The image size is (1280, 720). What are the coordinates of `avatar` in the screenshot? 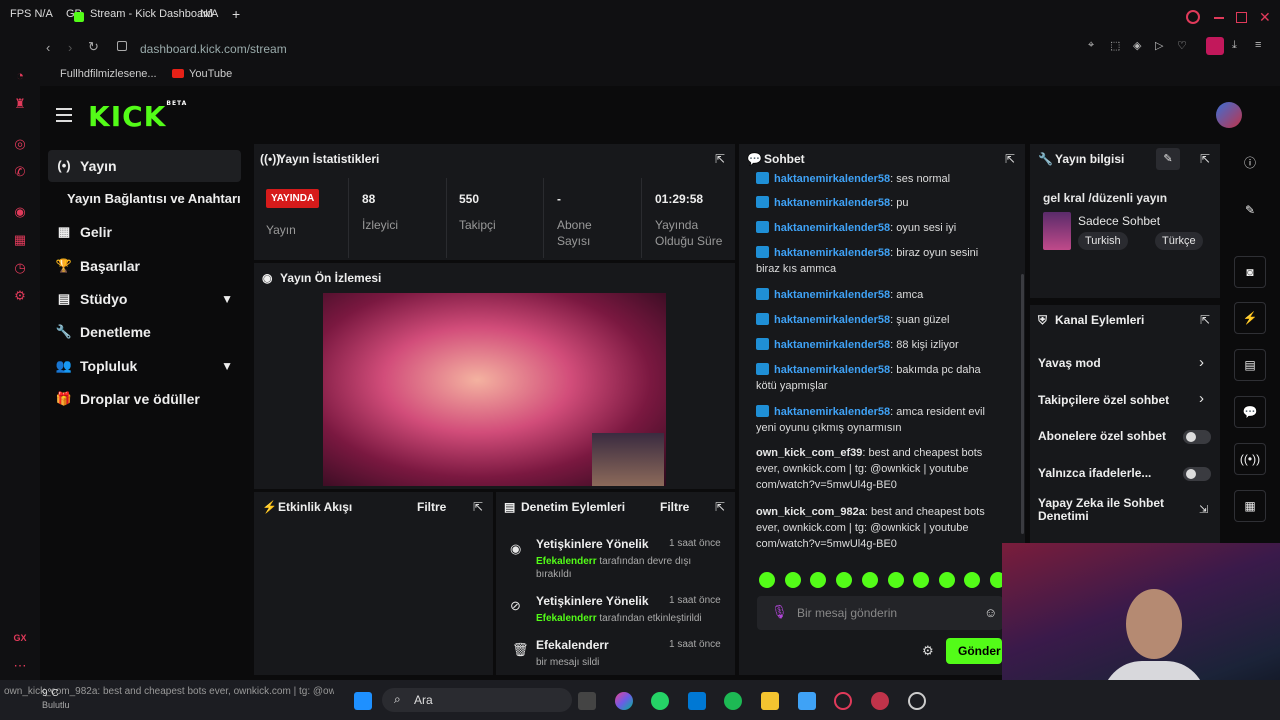 It's located at (1229, 115).